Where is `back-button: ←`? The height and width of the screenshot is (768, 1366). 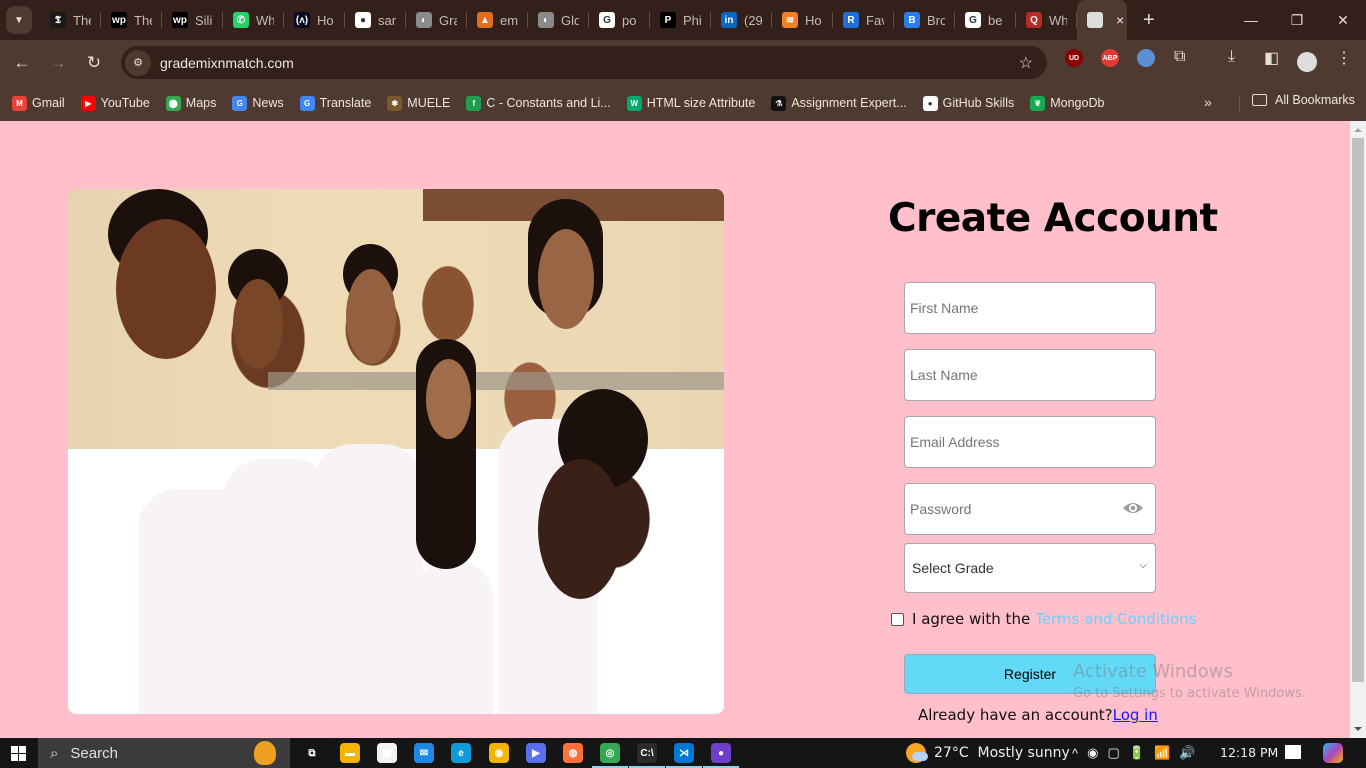 back-button: ← is located at coordinates (22, 63).